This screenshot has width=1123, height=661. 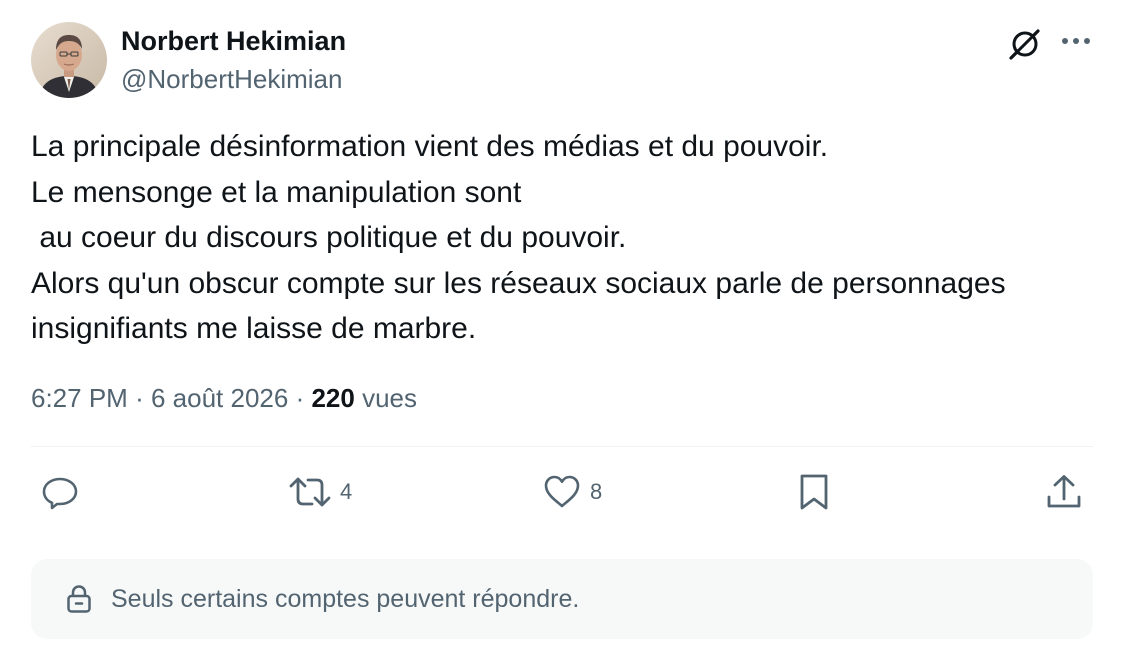 What do you see at coordinates (390, 398) in the screenshot?
I see `views-label: vues` at bounding box center [390, 398].